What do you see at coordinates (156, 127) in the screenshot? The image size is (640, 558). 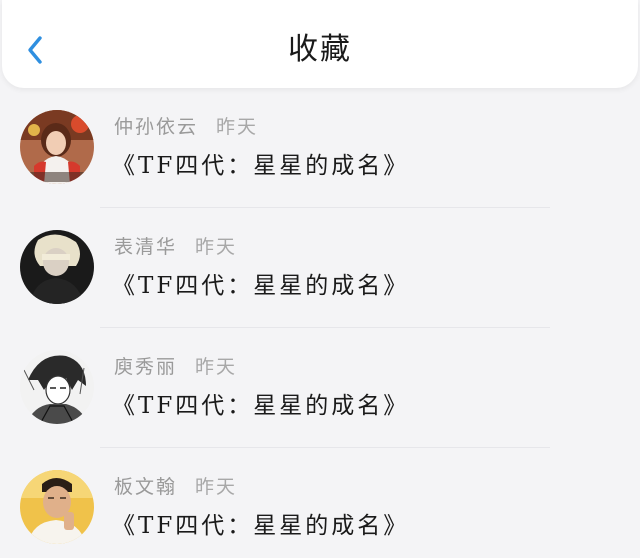 I see `author-name: 仲孙依云` at bounding box center [156, 127].